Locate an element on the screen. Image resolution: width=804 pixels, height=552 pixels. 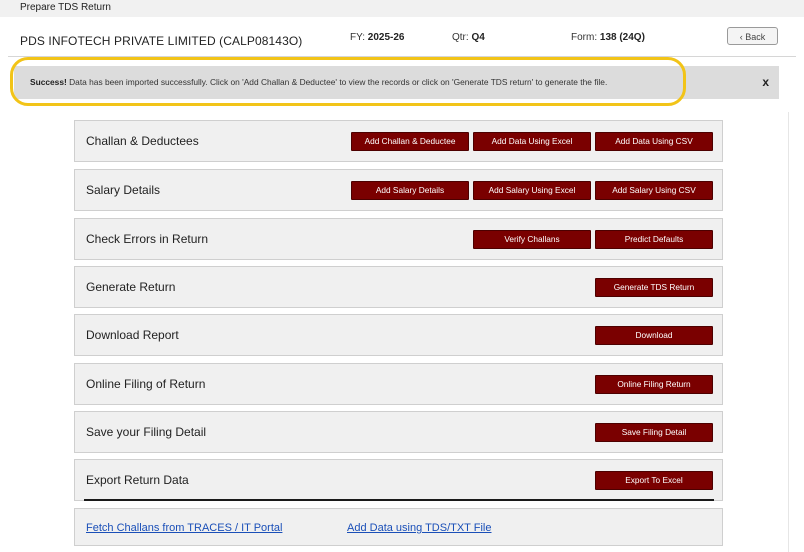
scroll-track is located at coordinates (788, 332).